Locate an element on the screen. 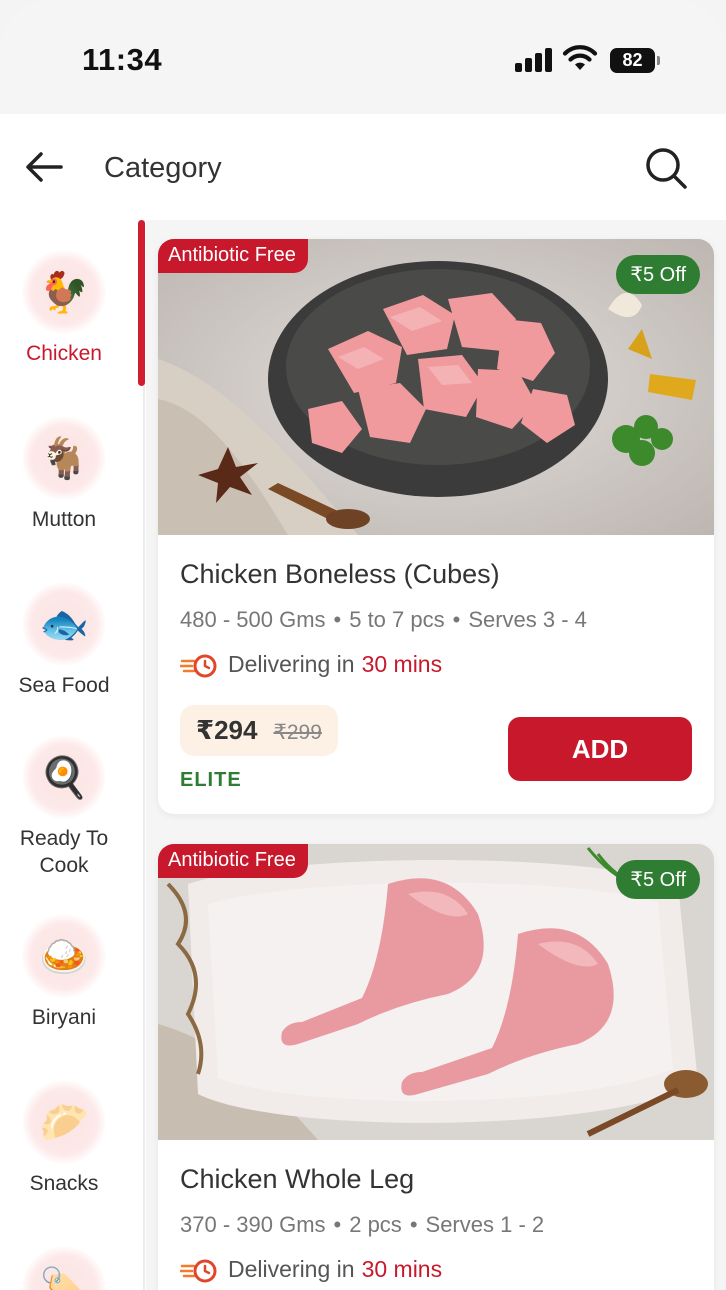  category-sea-food: 🐟 Sea Food is located at coordinates (64, 640).